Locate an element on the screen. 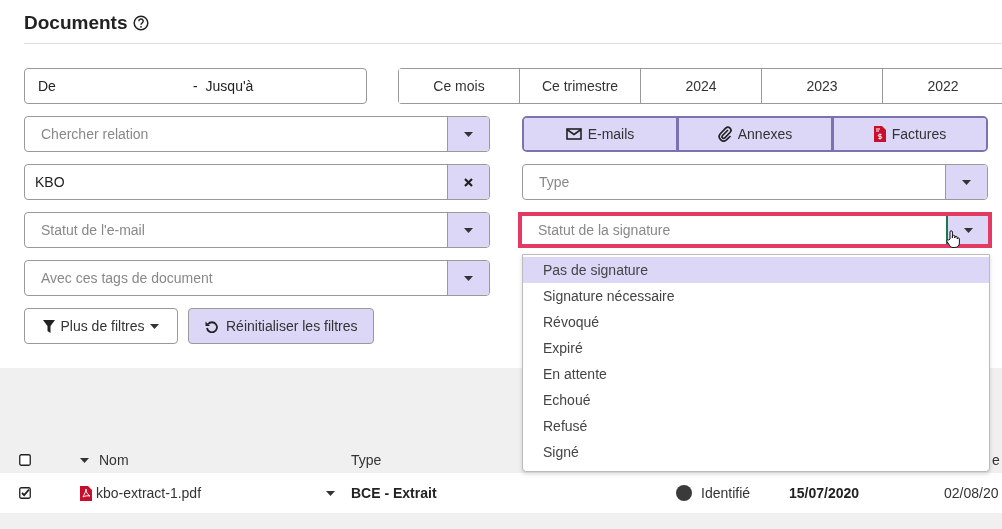 Image resolution: width=1002 pixels, height=529 pixels. hand-cursor-icon is located at coordinates (953, 239).